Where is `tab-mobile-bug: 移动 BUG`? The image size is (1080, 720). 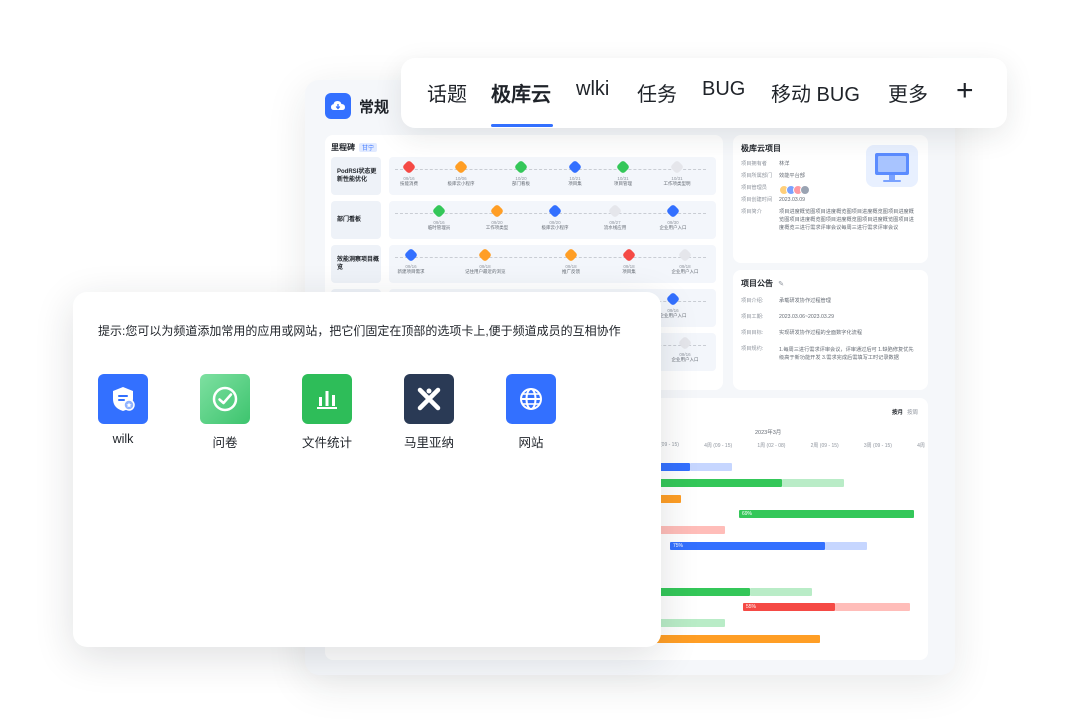 tab-mobile-bug: 移动 BUG is located at coordinates (815, 92).